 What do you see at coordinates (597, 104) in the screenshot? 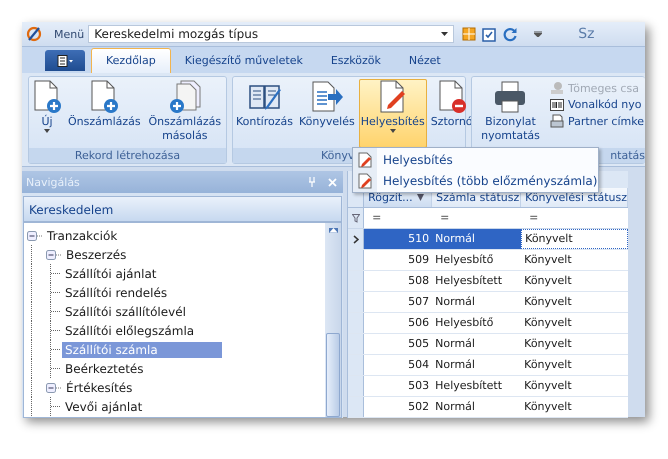
I see `ribbon-small-button: Vonalkód nyo` at bounding box center [597, 104].